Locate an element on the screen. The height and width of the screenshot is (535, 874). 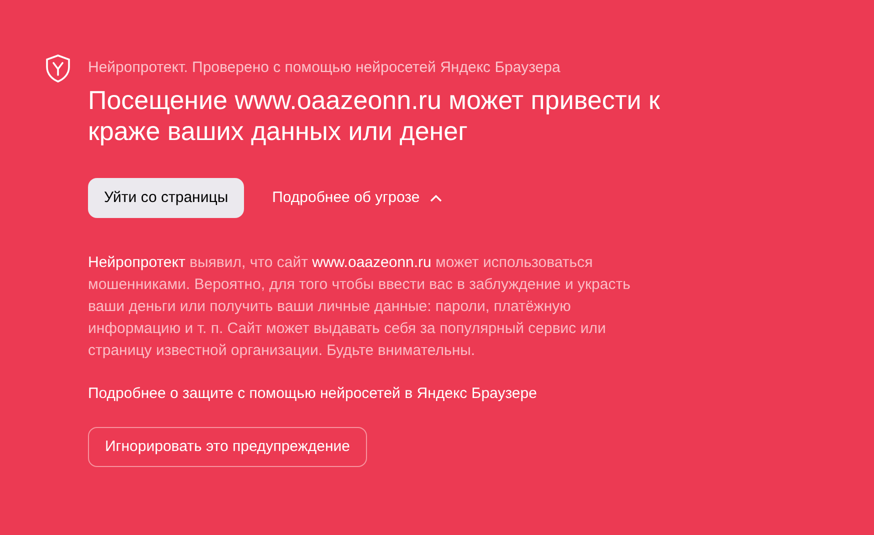
warning-title: Посещение www.oaazeonn.ru может привести к краже ваших данных или денег is located at coordinates (374, 116).